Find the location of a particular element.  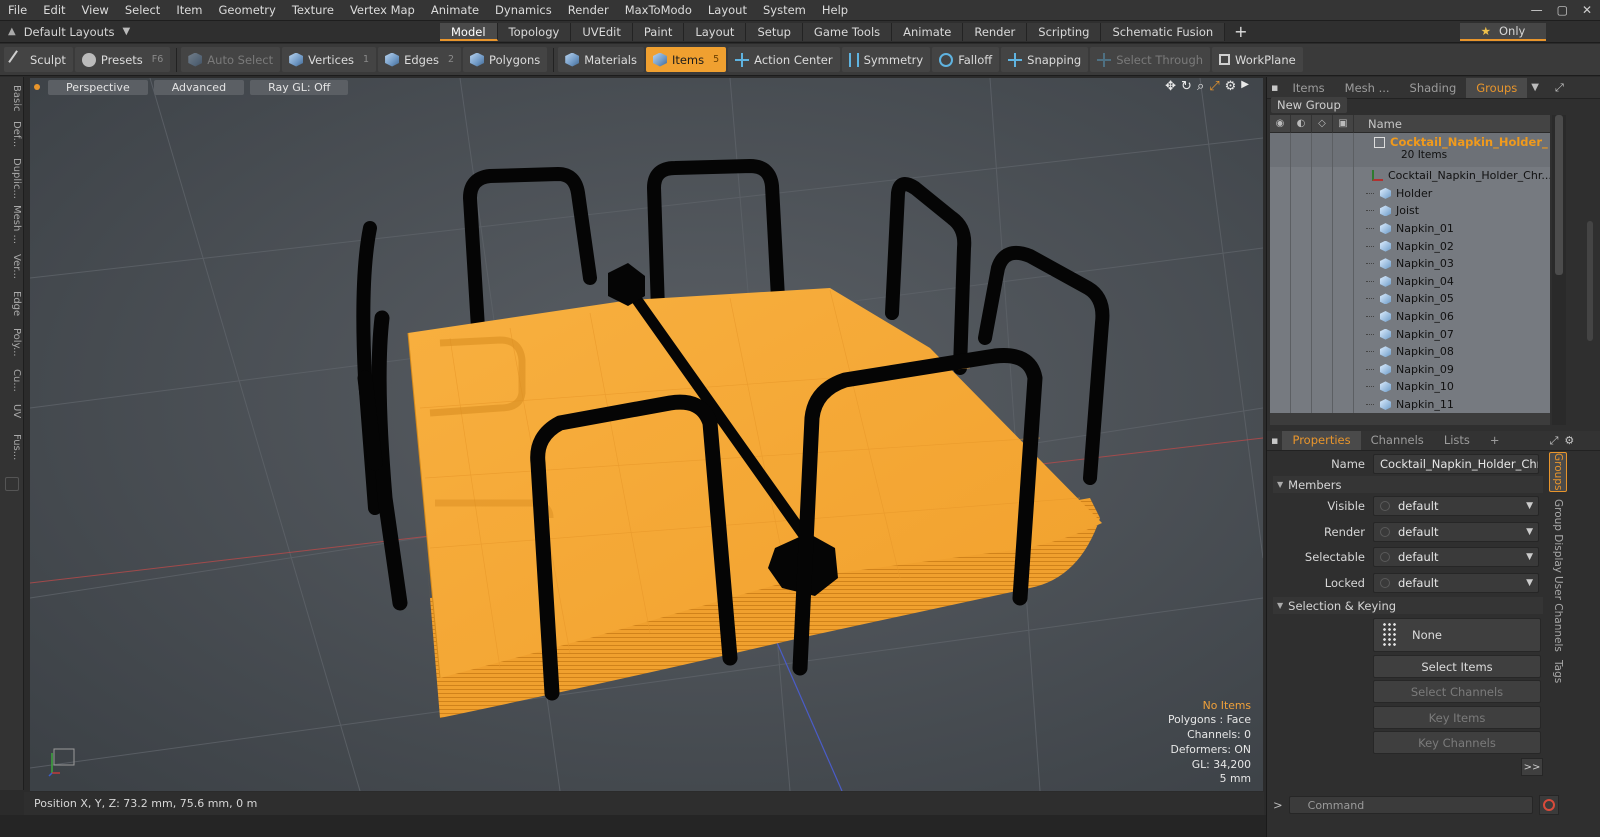

left-tab-uv: UV is located at coordinates (12, 411).